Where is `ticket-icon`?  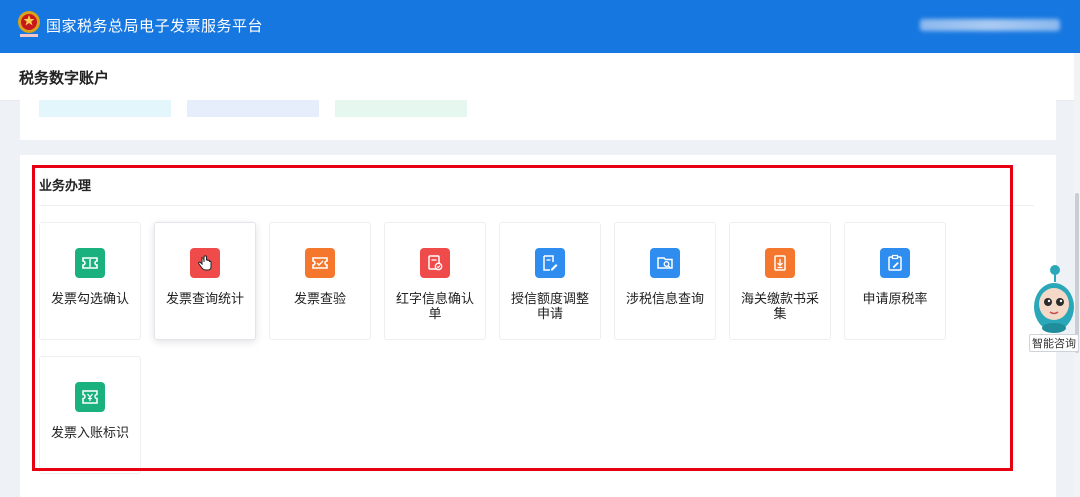
ticket-icon is located at coordinates (90, 263).